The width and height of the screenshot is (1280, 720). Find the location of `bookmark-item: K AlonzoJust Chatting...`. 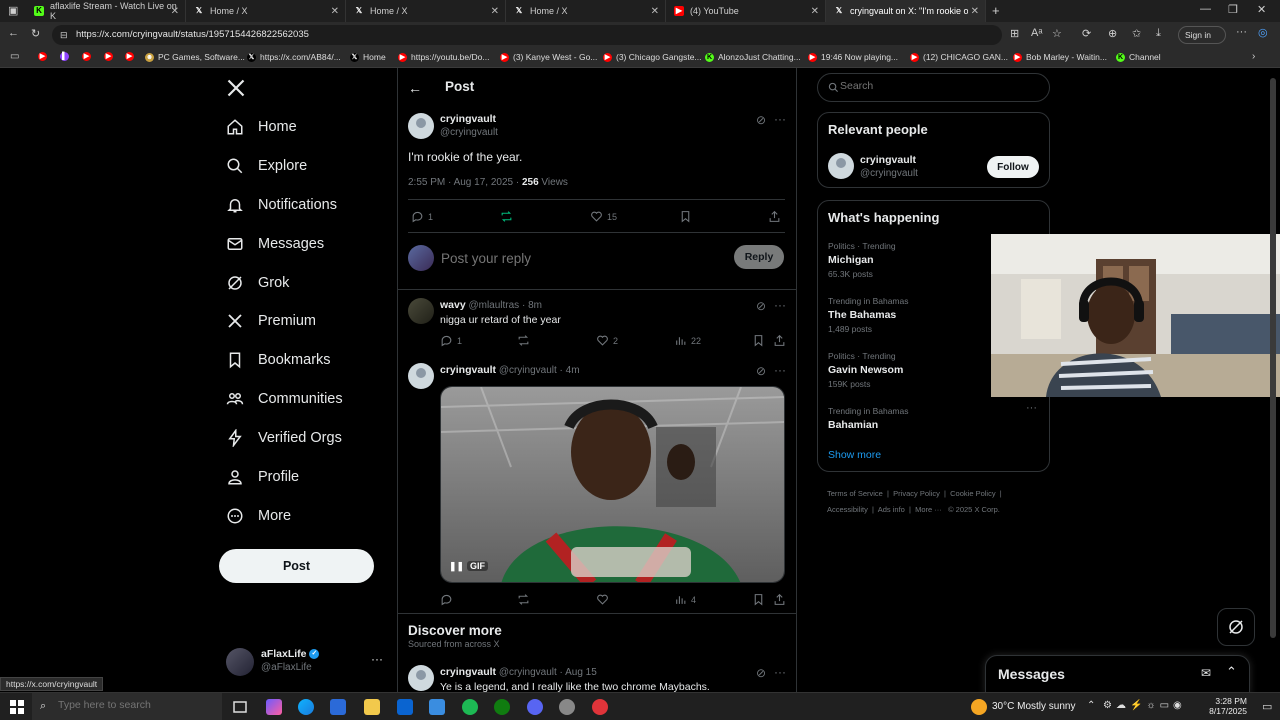

bookmark-item: K AlonzoJust Chatting... is located at coordinates (753, 57).